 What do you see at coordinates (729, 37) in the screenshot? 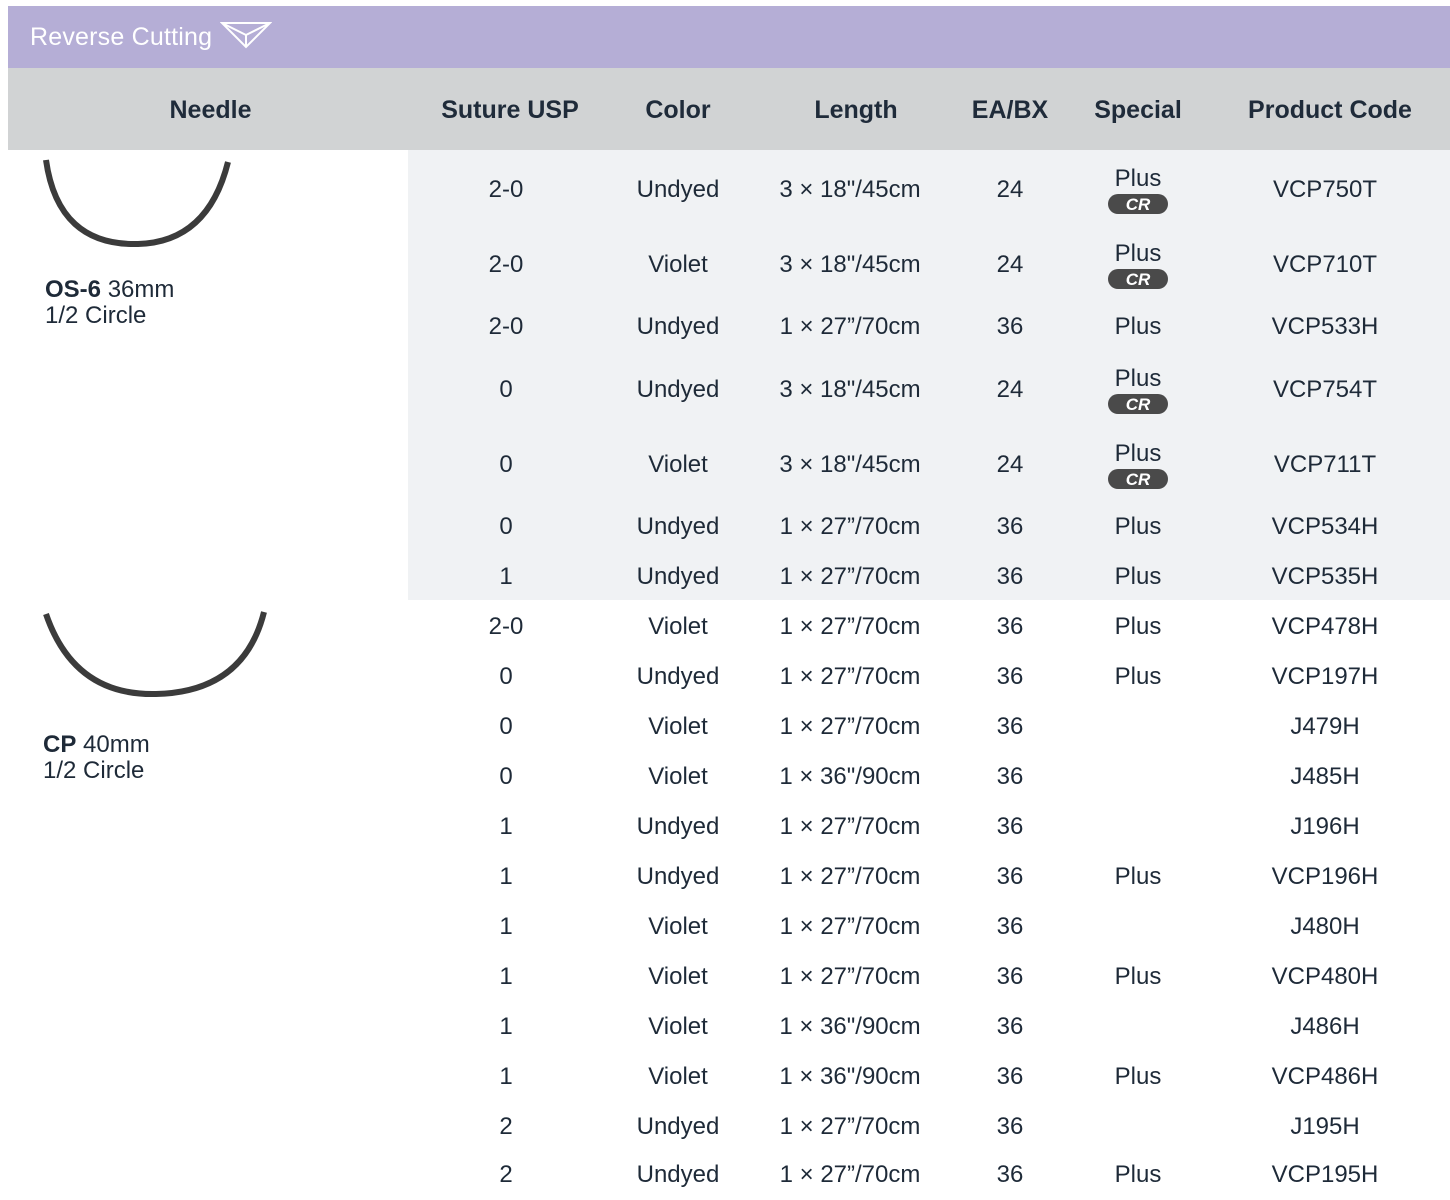
I see `section-banner: Reverse Cutting` at bounding box center [729, 37].